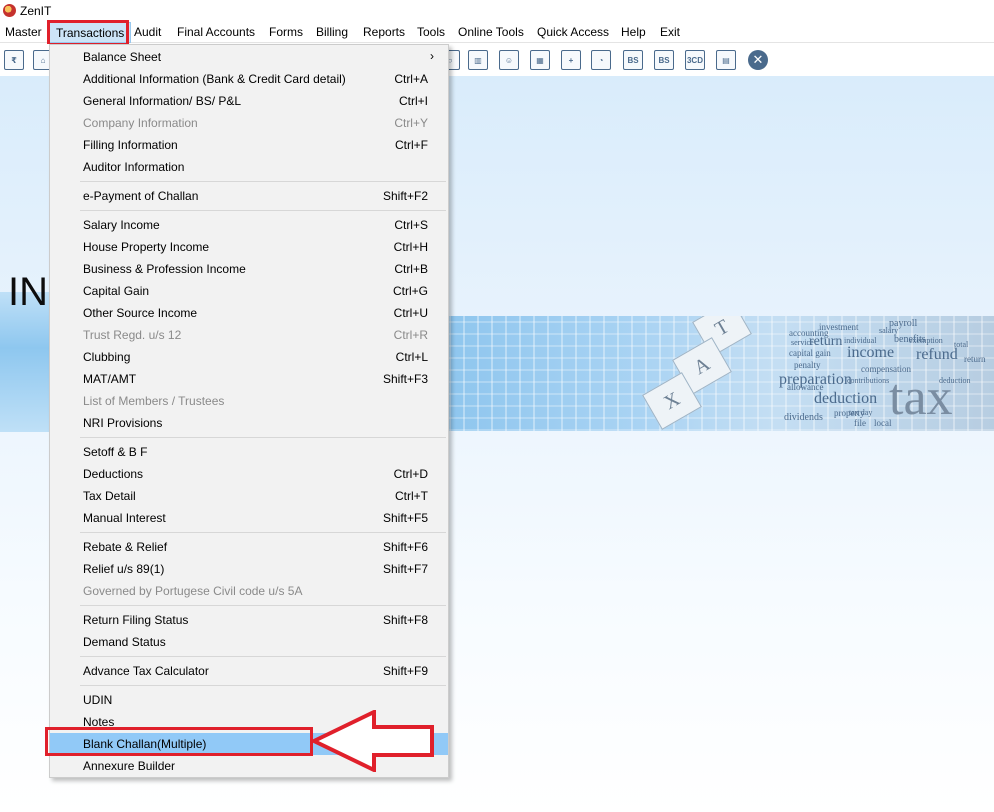  What do you see at coordinates (384, 32) in the screenshot?
I see `menu-reports: Reports` at bounding box center [384, 32].